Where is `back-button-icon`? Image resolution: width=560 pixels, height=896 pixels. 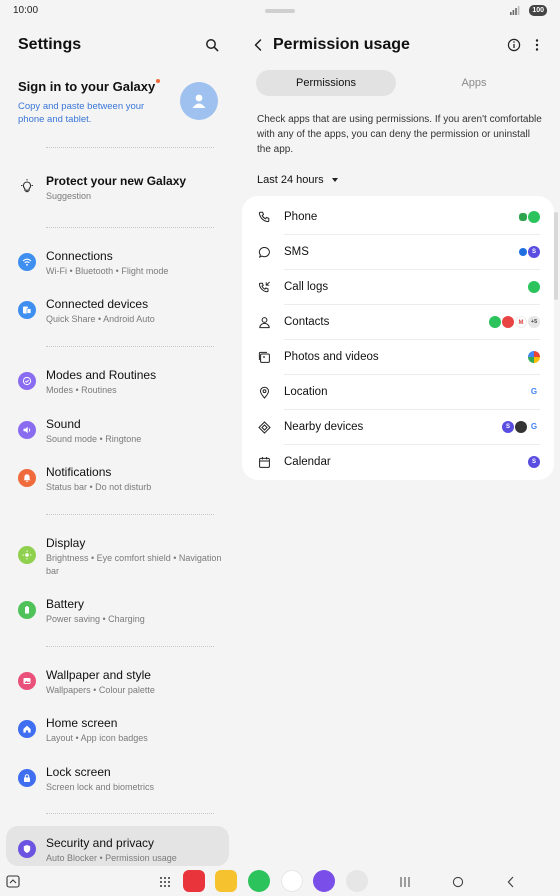
back-button-icon is located at coordinates (511, 882).